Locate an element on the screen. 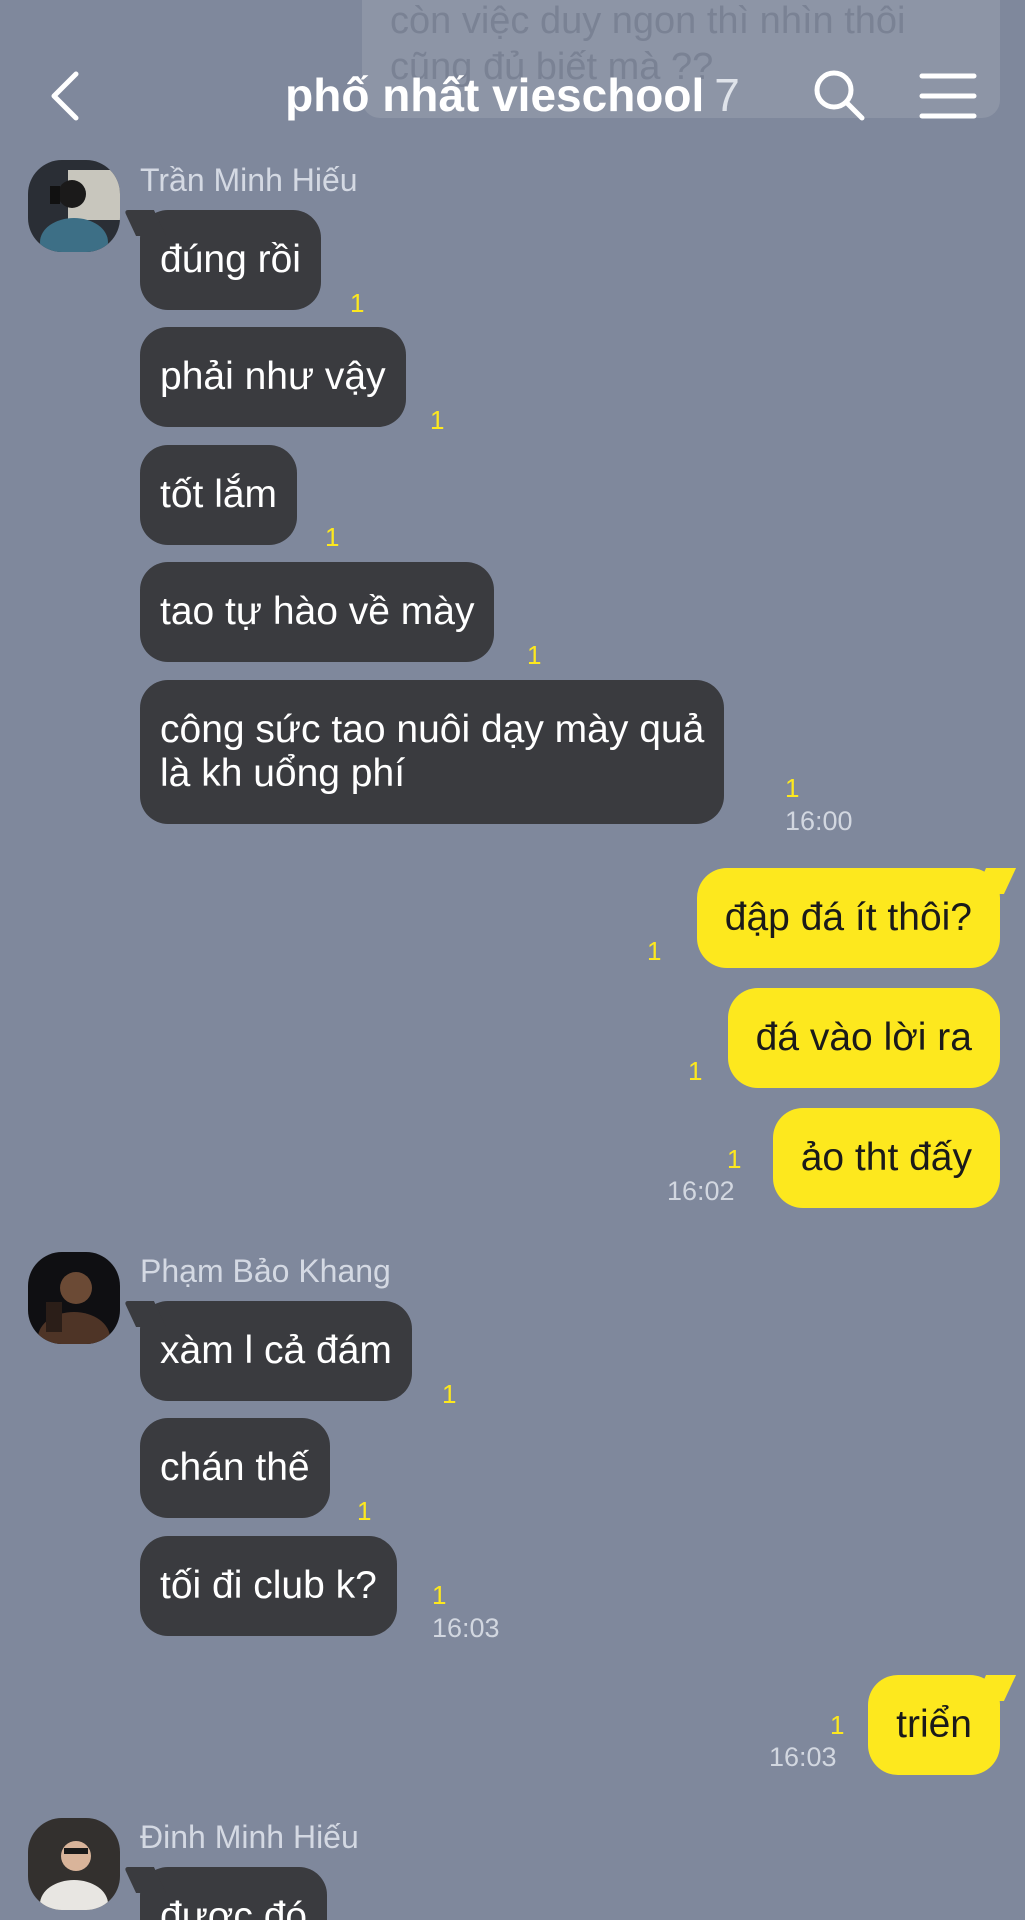 The height and width of the screenshot is (1920, 1025). outgoing-message: đập đá ít thôi? is located at coordinates (848, 918).